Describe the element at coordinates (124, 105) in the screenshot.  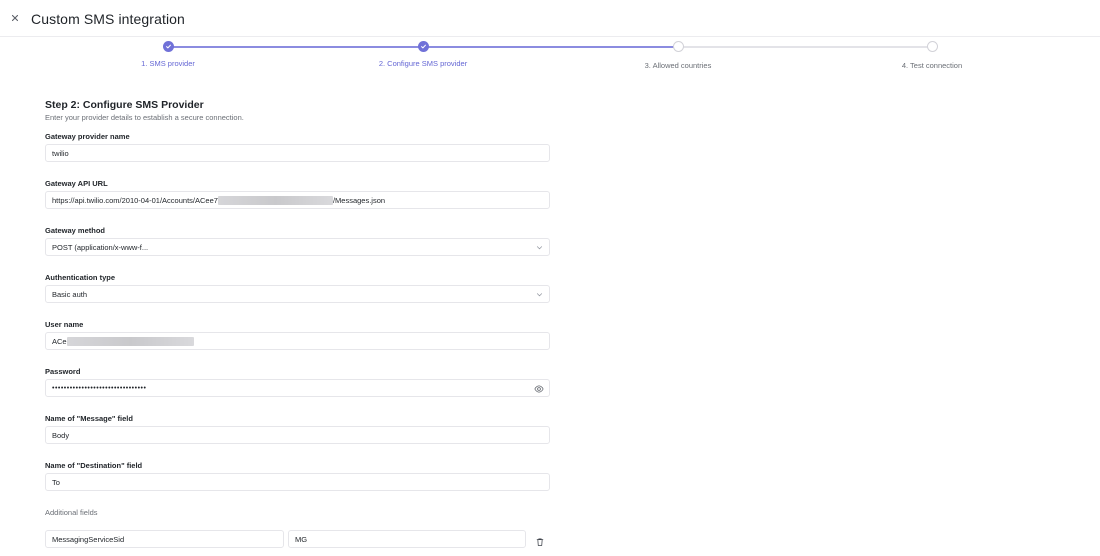
I see `step-title: Step 2: Configure SMS Provider` at that location.